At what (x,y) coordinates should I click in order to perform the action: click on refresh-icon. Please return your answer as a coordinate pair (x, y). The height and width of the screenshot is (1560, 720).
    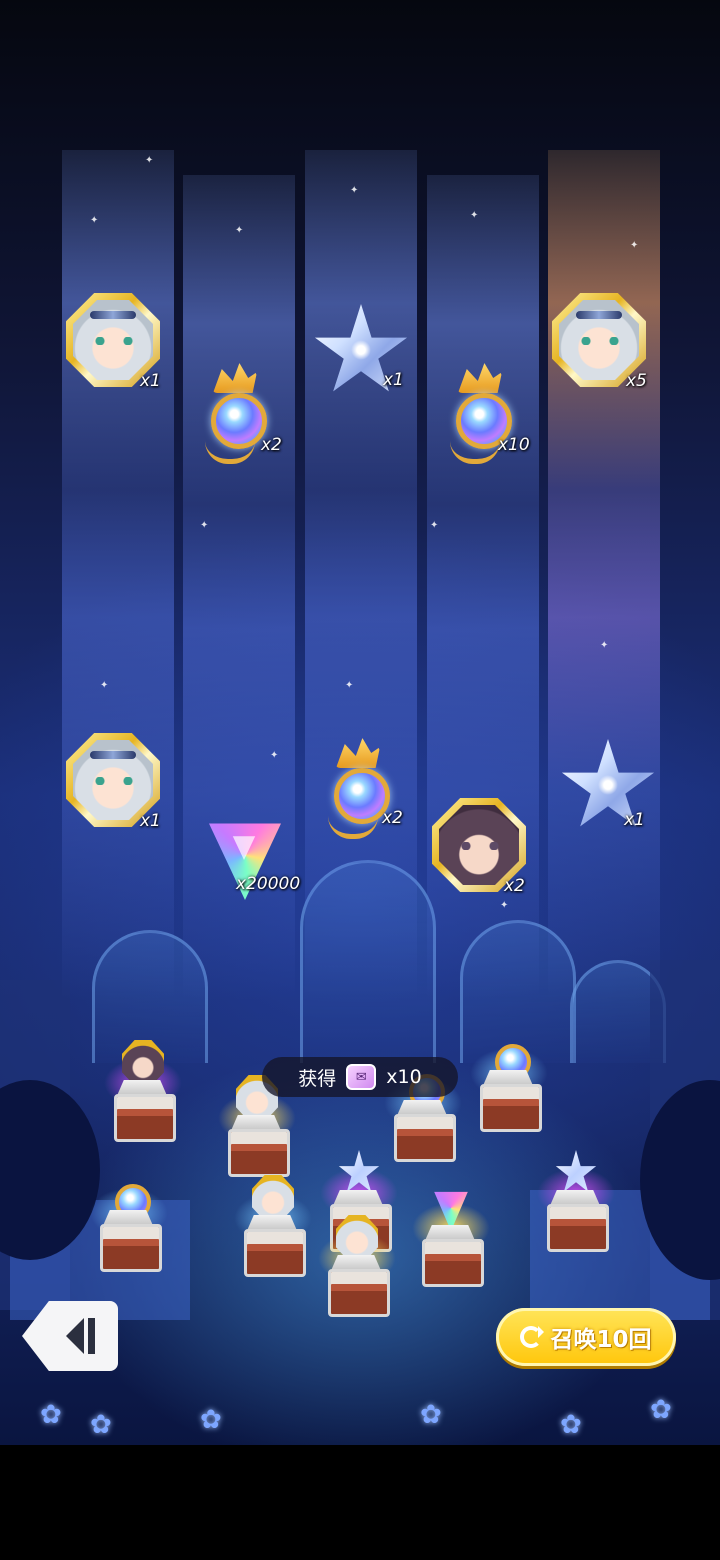
    Looking at the image, I should click on (532, 1337).